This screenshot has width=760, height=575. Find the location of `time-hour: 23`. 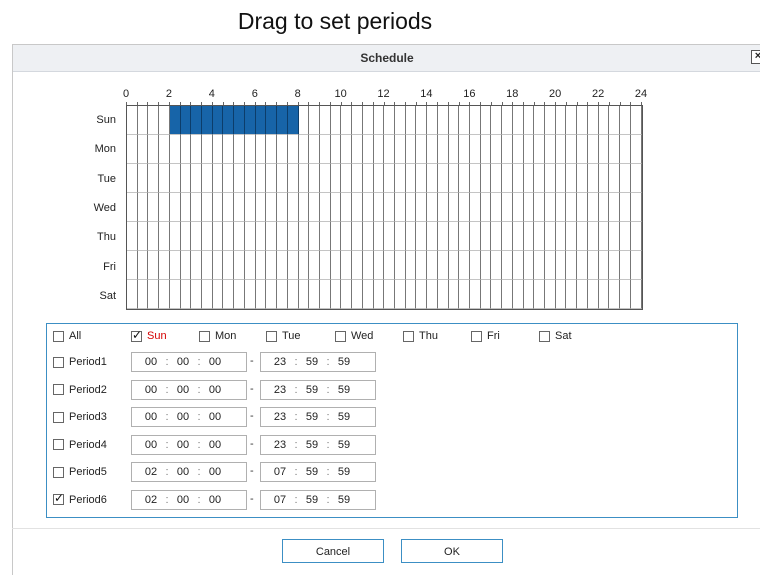

time-hour: 23 is located at coordinates (280, 445).